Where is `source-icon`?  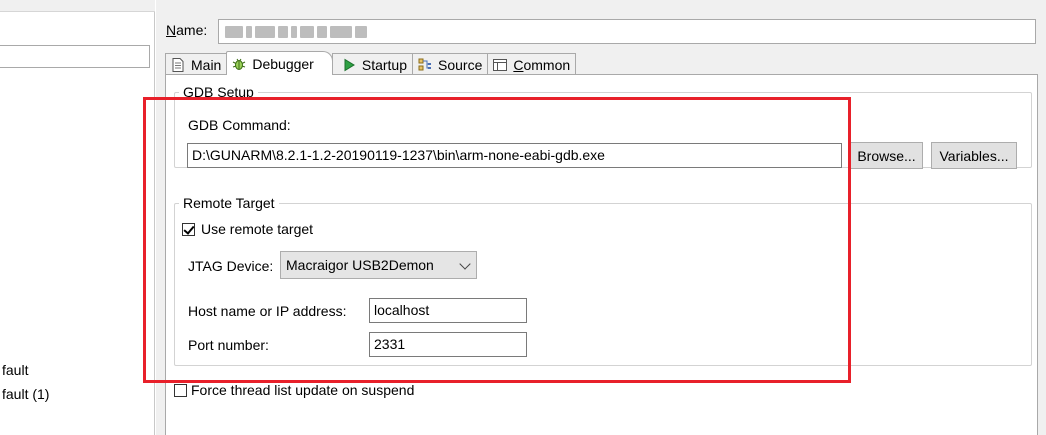
source-icon is located at coordinates (425, 65).